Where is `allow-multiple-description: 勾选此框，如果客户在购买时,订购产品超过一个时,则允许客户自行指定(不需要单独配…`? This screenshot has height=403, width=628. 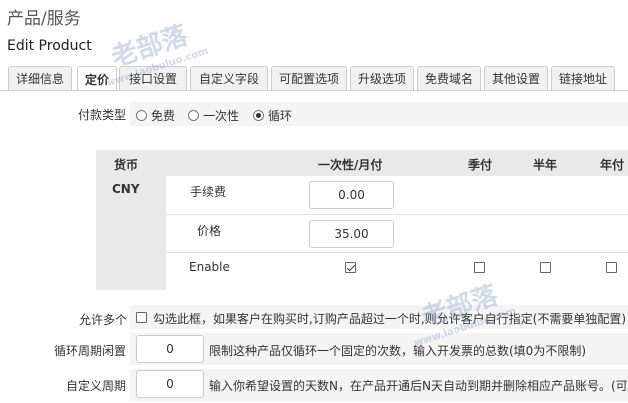 allow-multiple-description: 勾选此框，如果客户在购买时,订购产品超过一个时,则允许客户自行指定(不需要单独配… is located at coordinates (389, 319).